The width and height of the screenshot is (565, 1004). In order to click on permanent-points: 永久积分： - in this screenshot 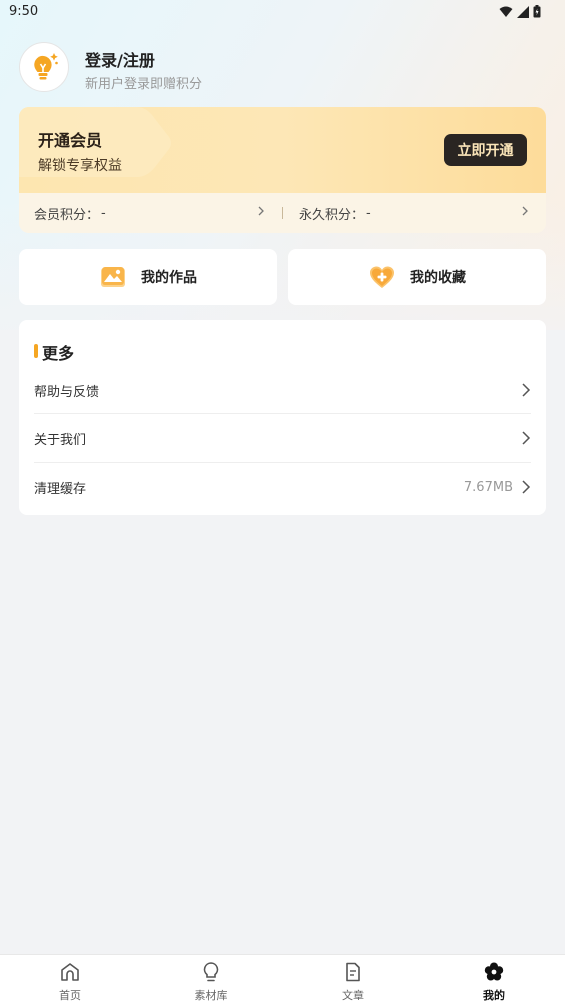, I will do `click(335, 213)`.